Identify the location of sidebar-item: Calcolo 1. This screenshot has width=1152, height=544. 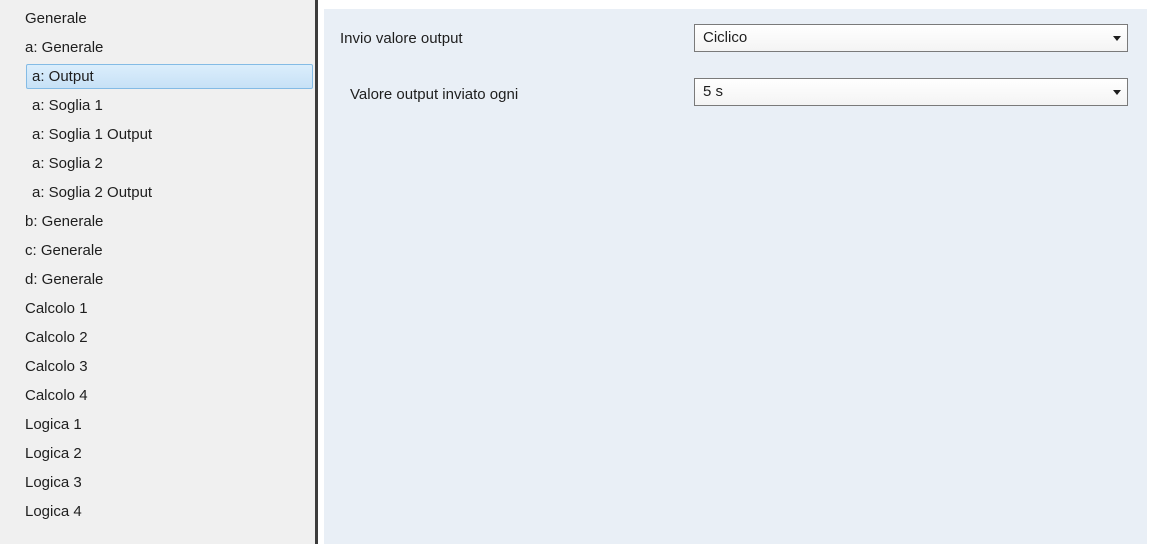
(157, 309).